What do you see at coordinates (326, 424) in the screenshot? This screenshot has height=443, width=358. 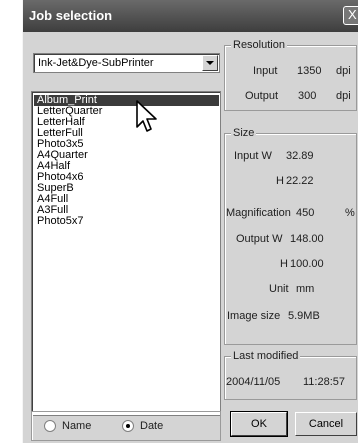 I see `cancel-button: Cancel` at bounding box center [326, 424].